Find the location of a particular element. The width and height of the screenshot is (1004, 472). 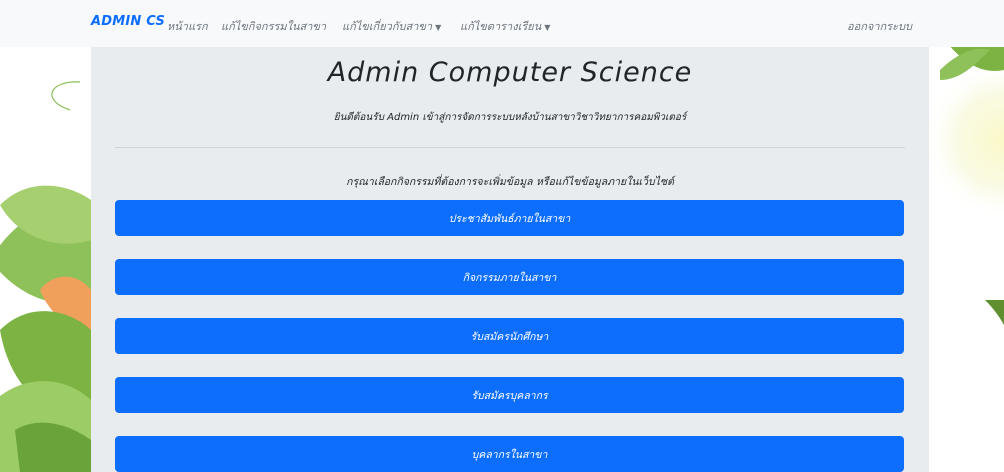

divider is located at coordinates (510, 147).